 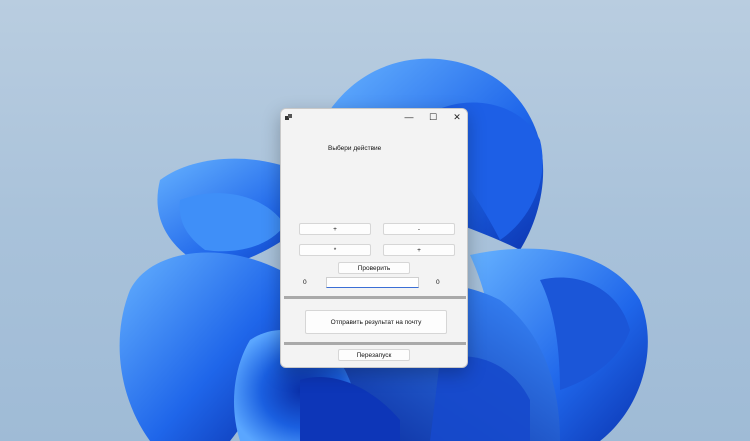 I want to click on multiply-button: *, so click(x=335, y=250).